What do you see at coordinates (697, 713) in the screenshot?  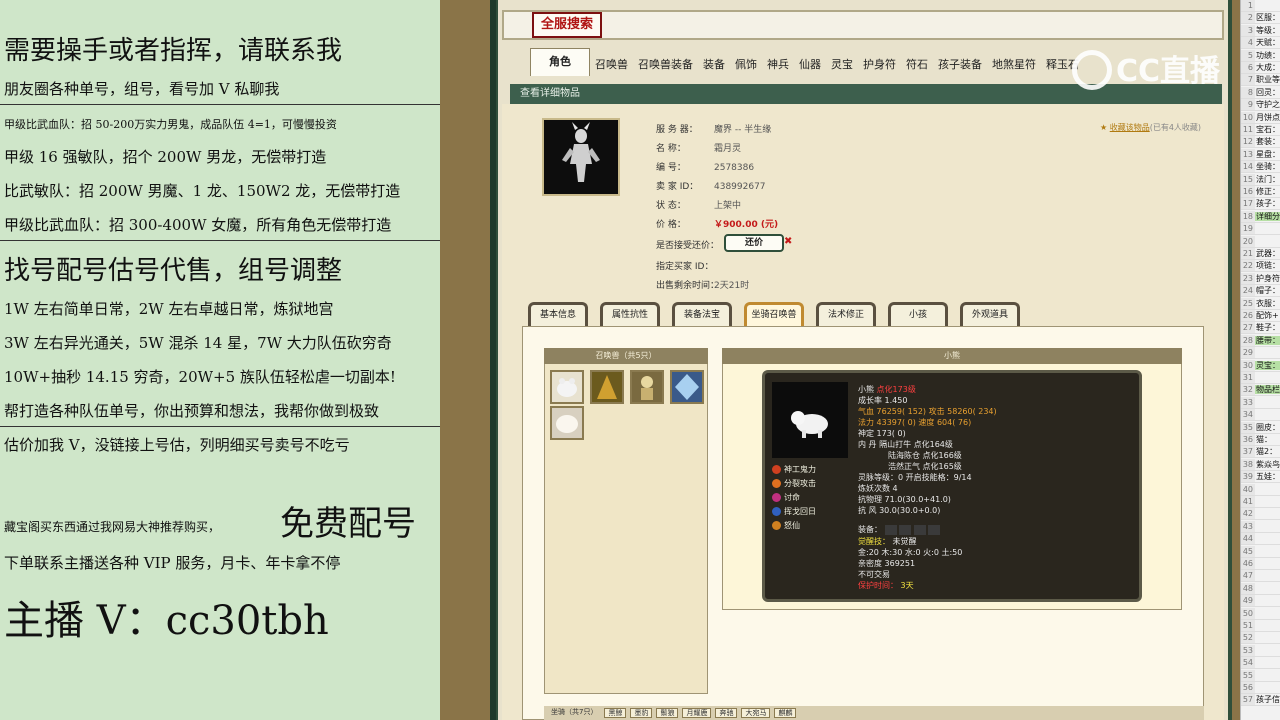 I see `mount-tab: 月耀鹿` at bounding box center [697, 713].